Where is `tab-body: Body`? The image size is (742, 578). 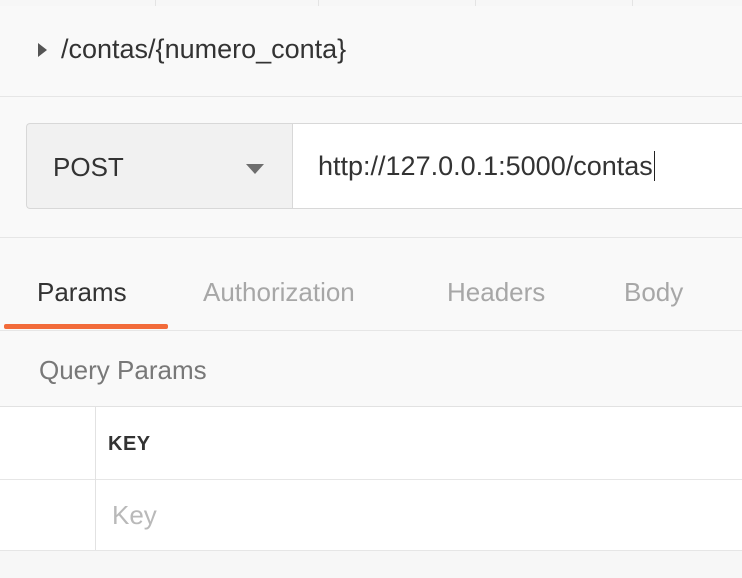
tab-body: Body is located at coordinates (653, 292).